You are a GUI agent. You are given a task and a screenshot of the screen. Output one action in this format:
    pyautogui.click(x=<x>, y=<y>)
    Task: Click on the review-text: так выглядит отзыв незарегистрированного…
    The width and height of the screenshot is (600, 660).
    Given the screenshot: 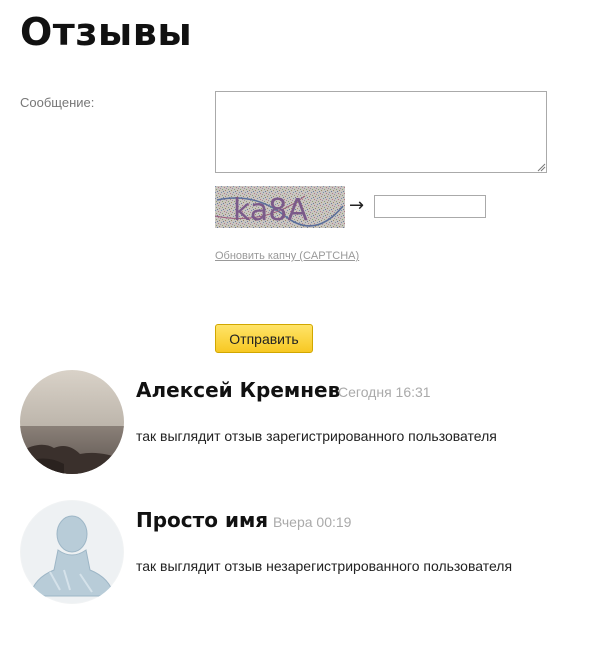 What is the action you would take?
    pyautogui.click(x=324, y=566)
    